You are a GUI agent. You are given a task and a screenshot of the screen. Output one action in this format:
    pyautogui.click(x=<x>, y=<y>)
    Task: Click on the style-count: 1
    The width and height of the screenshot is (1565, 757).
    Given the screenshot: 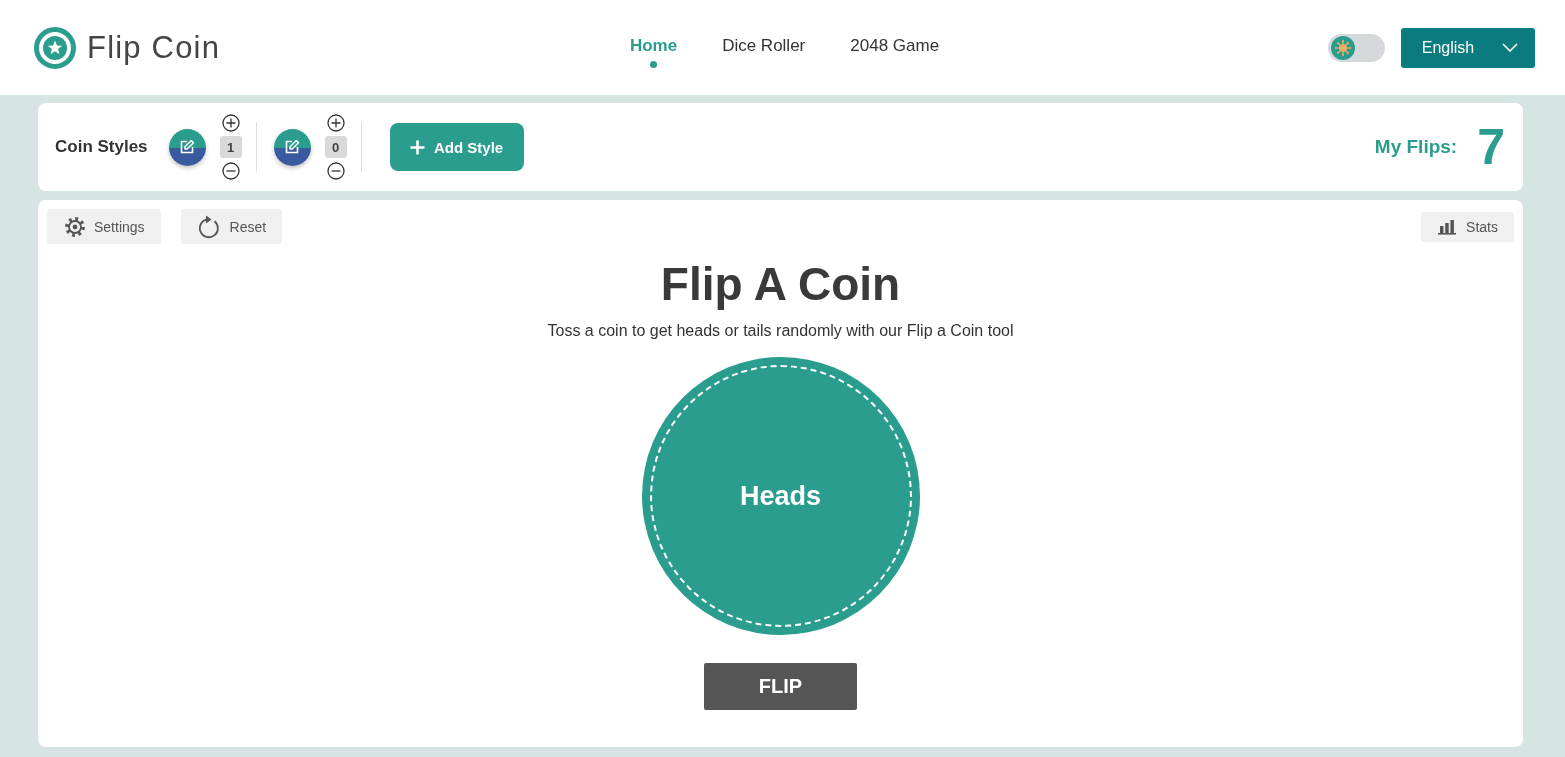 What is the action you would take?
    pyautogui.click(x=230, y=147)
    